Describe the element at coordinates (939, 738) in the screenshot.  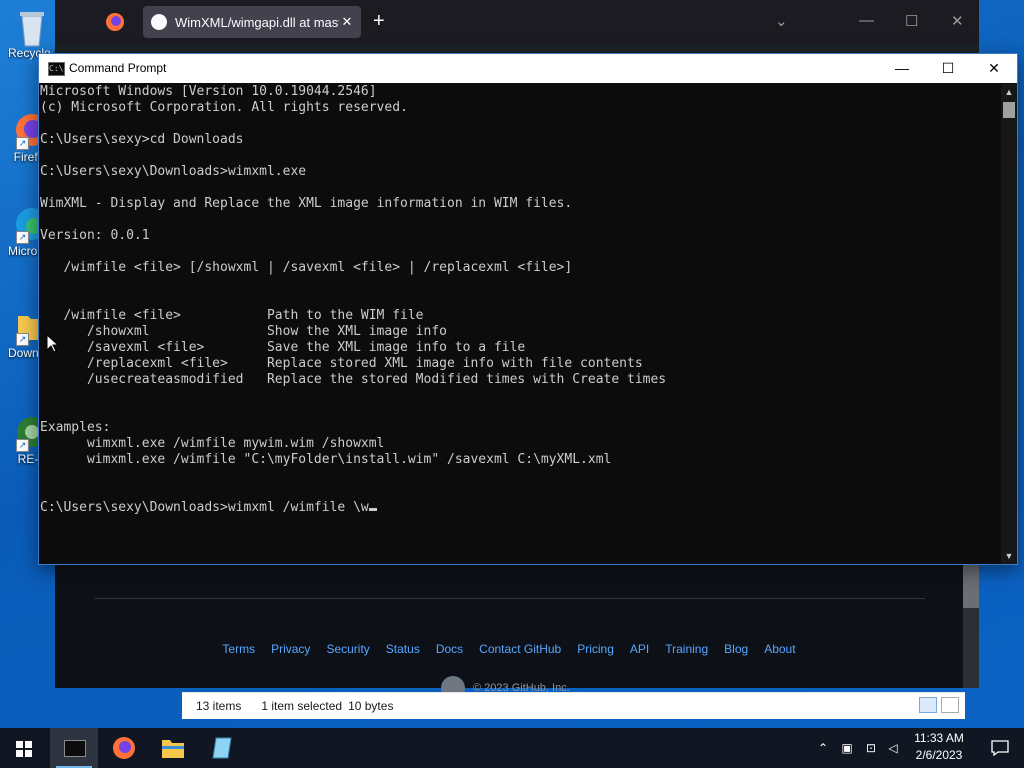
I see `clock-time: 11:33 AM` at that location.